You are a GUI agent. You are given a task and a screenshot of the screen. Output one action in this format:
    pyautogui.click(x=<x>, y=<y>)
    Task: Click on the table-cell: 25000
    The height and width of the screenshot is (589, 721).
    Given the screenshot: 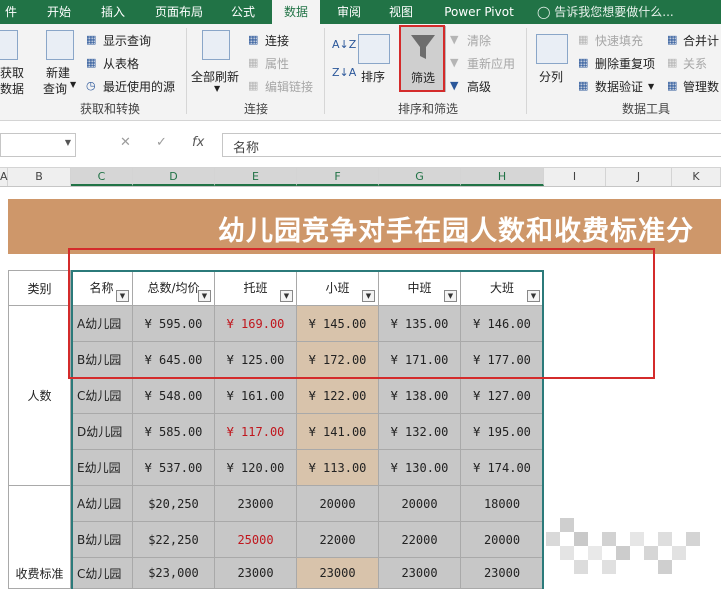 What is the action you would take?
    pyautogui.click(x=256, y=540)
    